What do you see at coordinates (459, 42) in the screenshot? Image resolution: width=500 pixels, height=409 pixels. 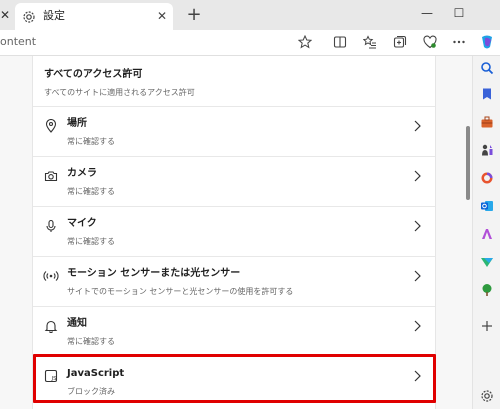 I see `more-options-icon` at bounding box center [459, 42].